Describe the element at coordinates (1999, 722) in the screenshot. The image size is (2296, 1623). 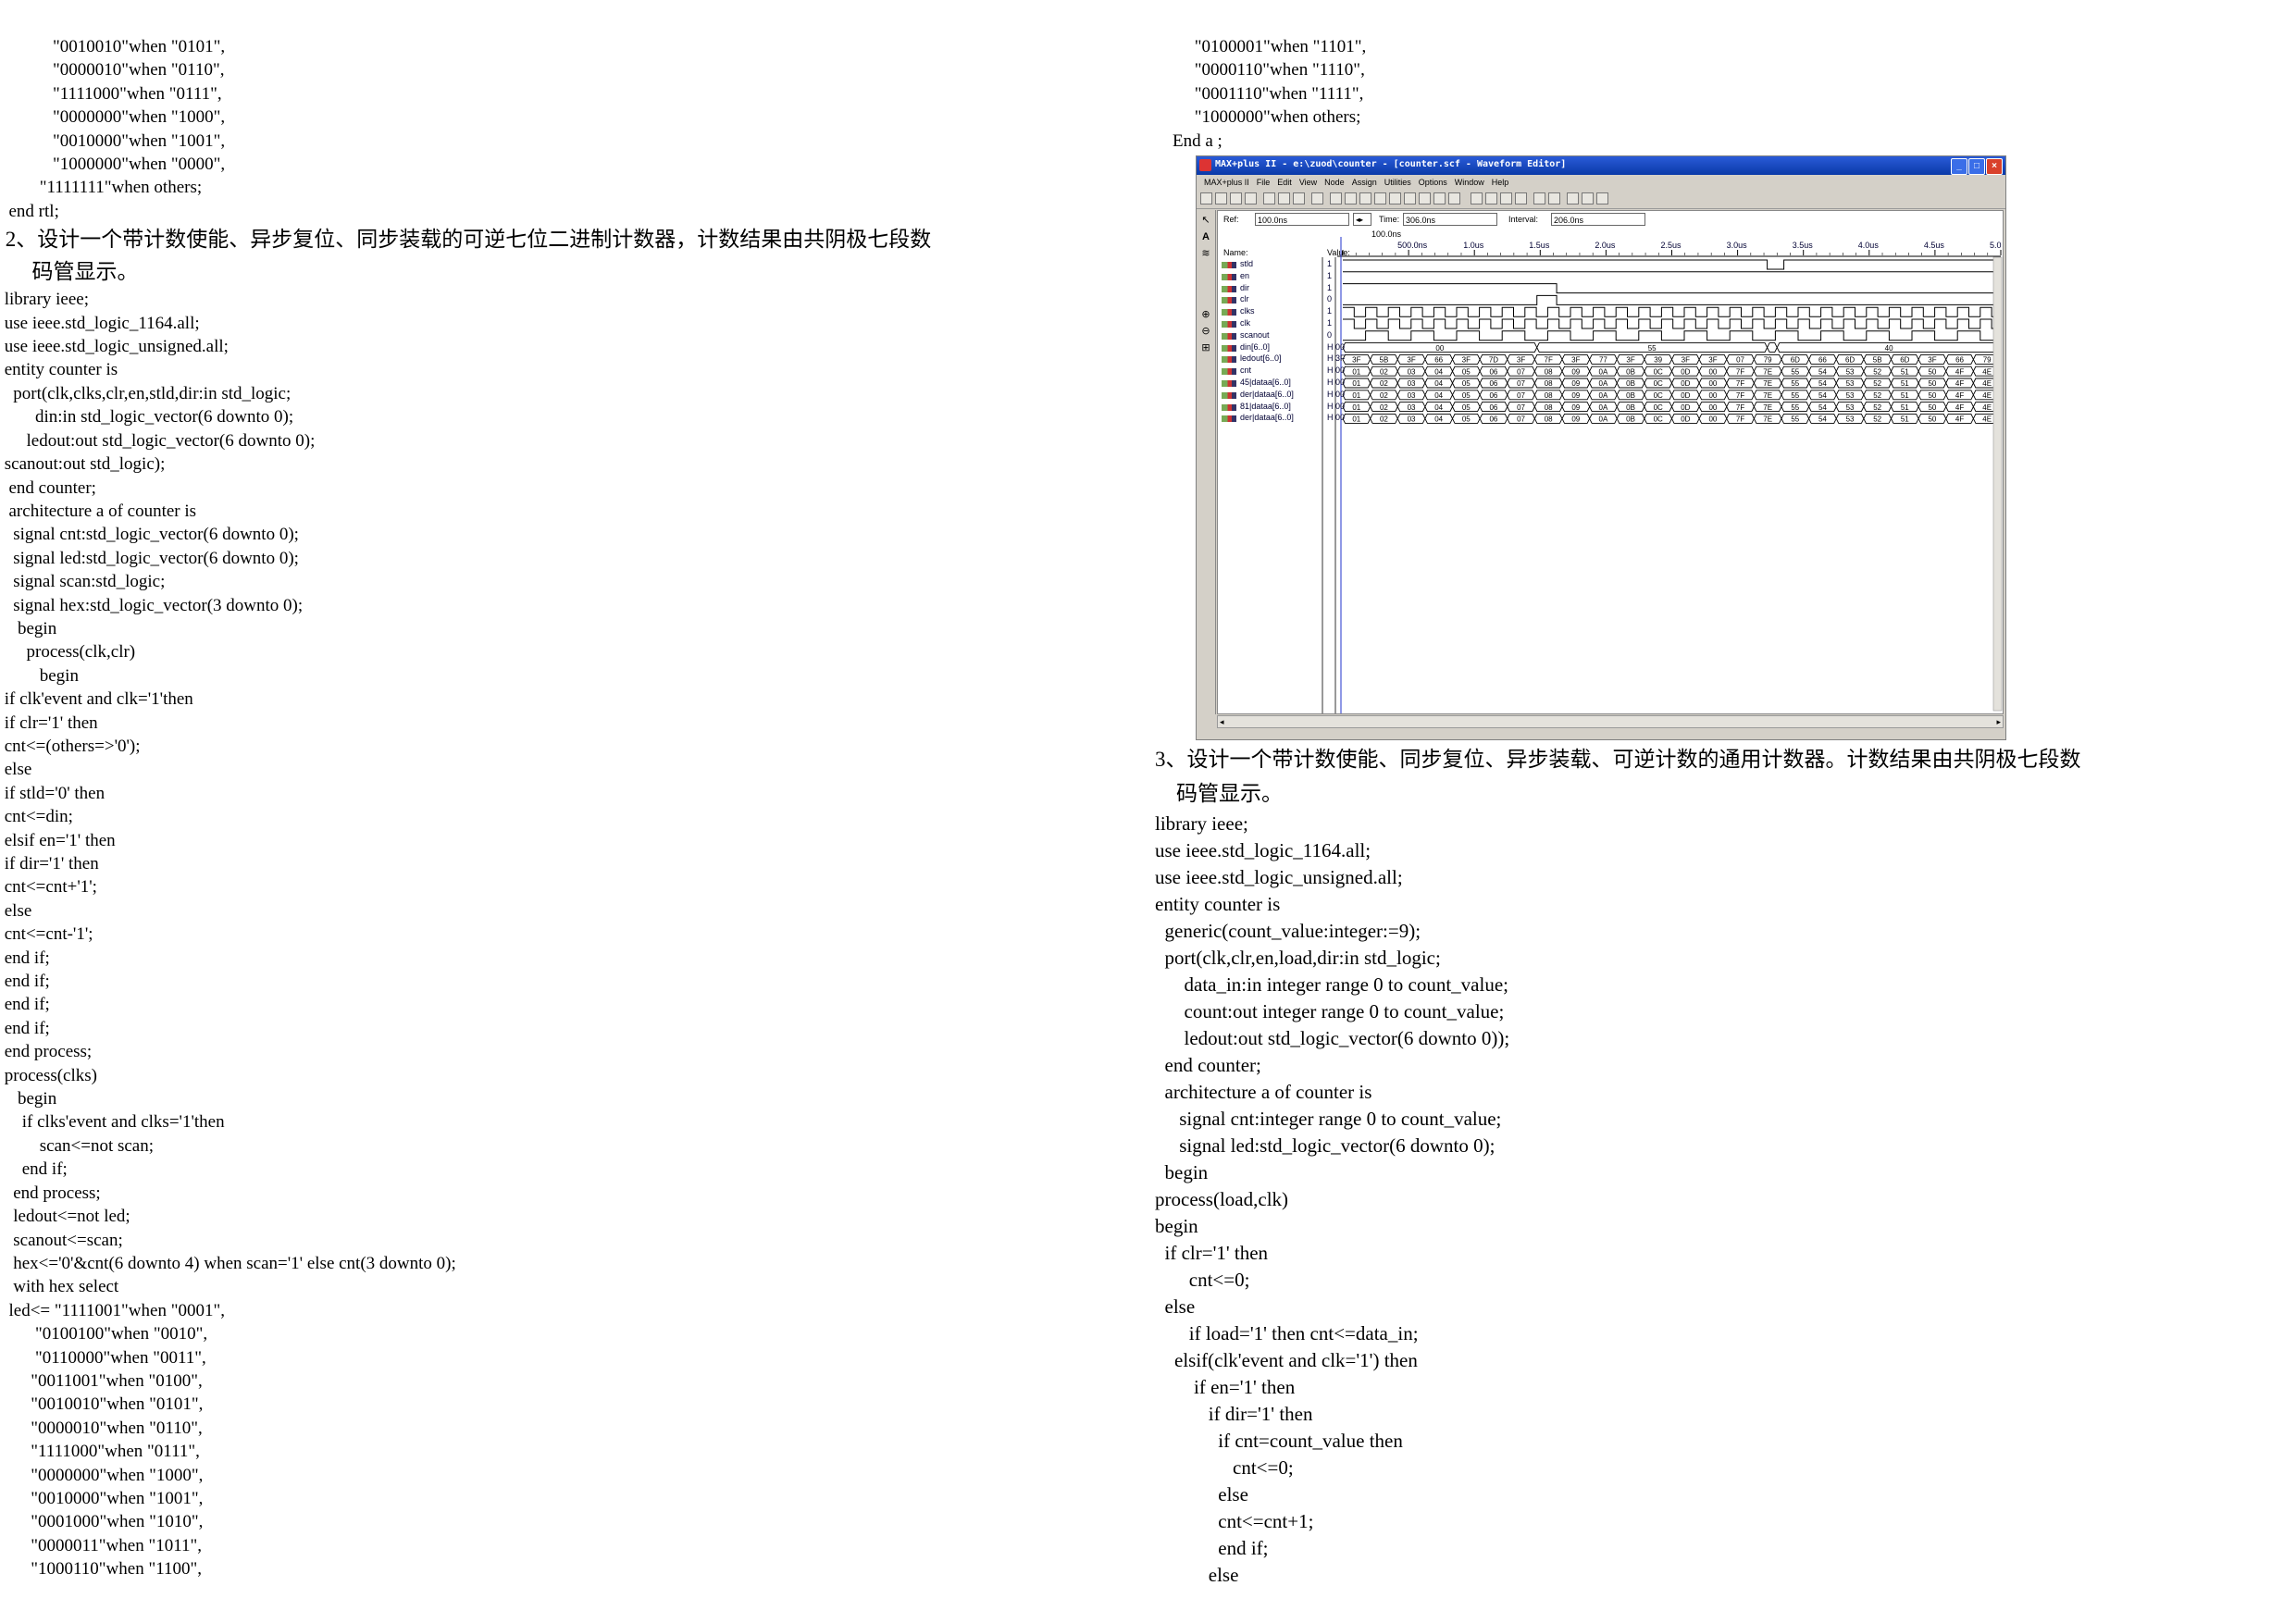
I see `scroll-right-icon: ▸` at that location.